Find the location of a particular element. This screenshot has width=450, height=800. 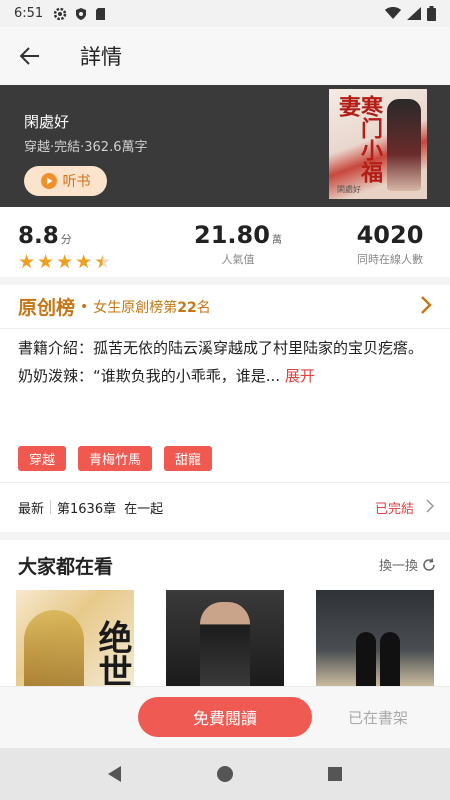

rank-title: 原创榜 is located at coordinates (47, 308).